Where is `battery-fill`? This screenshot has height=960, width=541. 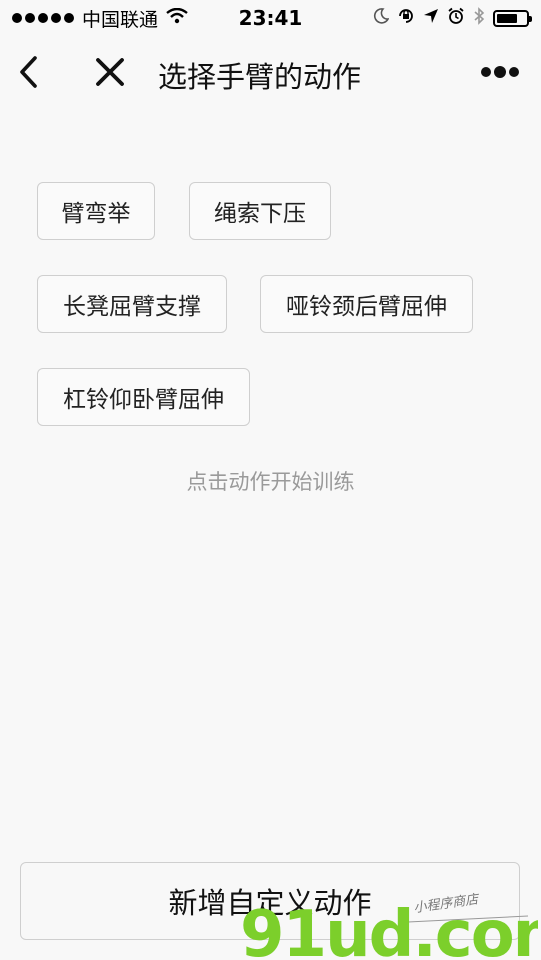
battery-fill is located at coordinates (507, 18).